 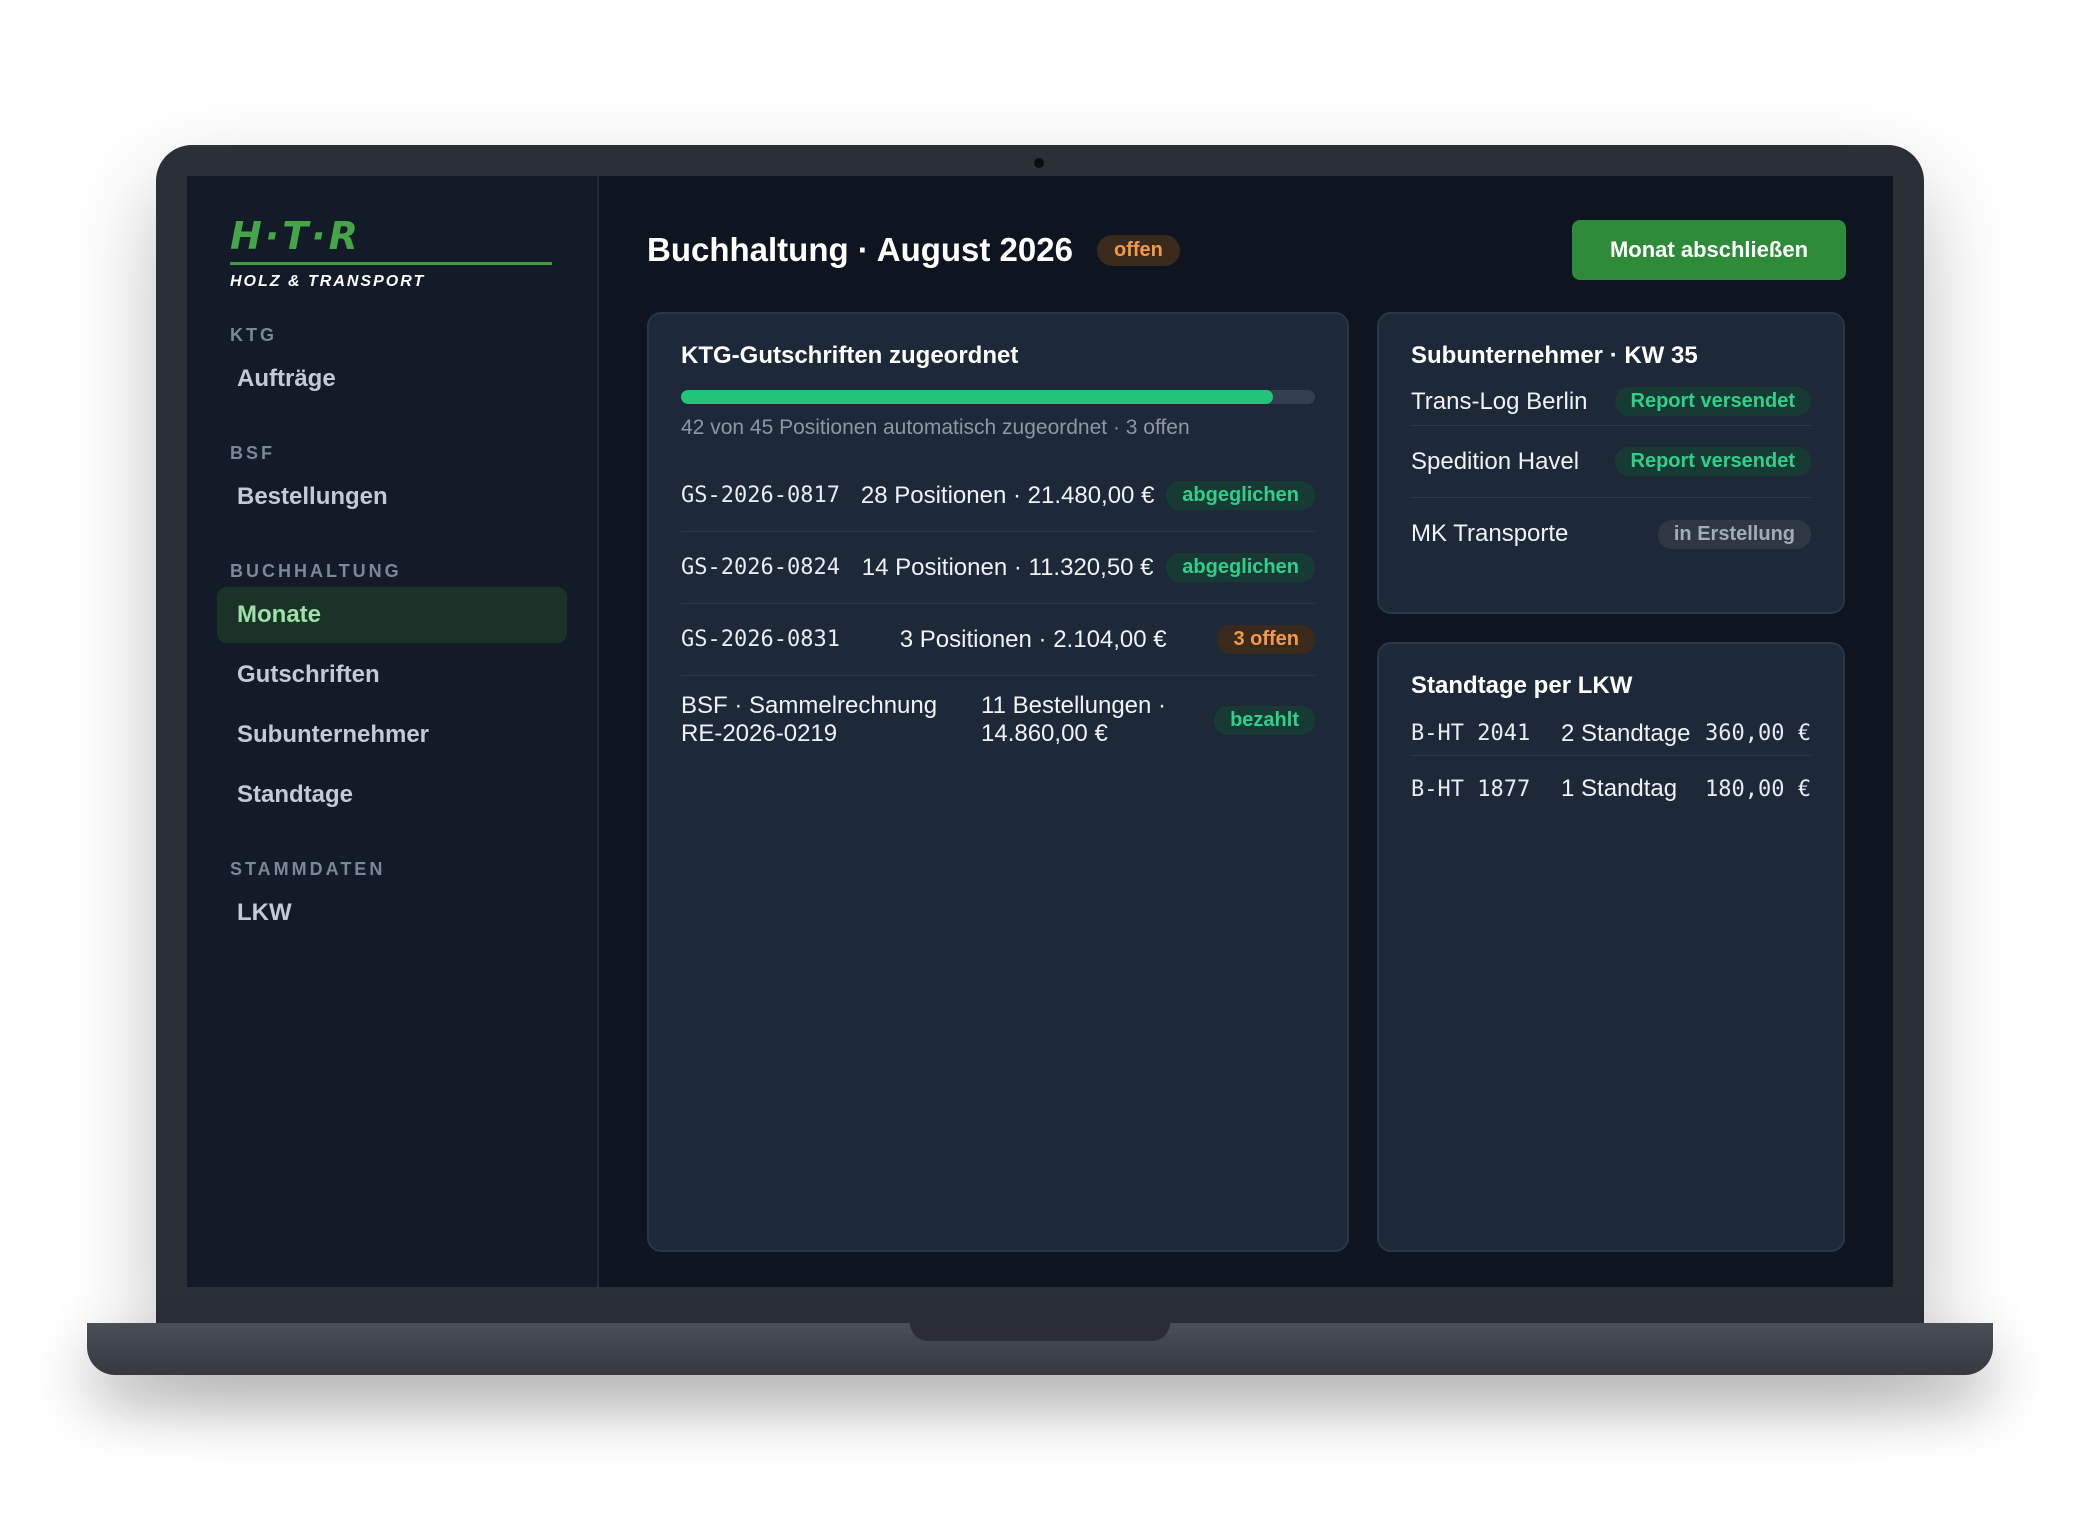 I want to click on sidebar-item-subunternehmer: Subunternehmer, so click(x=392, y=735).